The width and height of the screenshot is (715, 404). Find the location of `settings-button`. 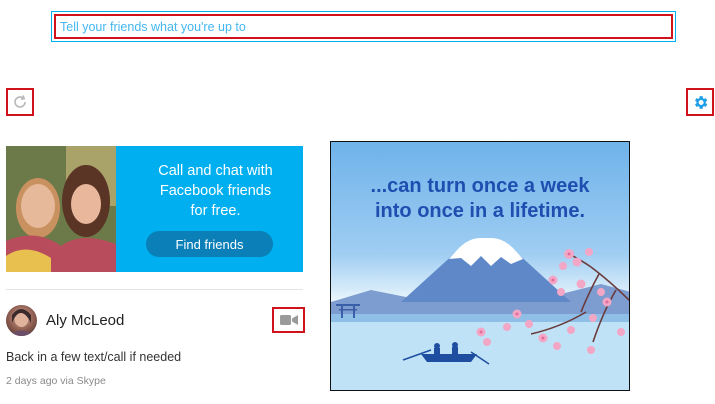

settings-button is located at coordinates (700, 102).